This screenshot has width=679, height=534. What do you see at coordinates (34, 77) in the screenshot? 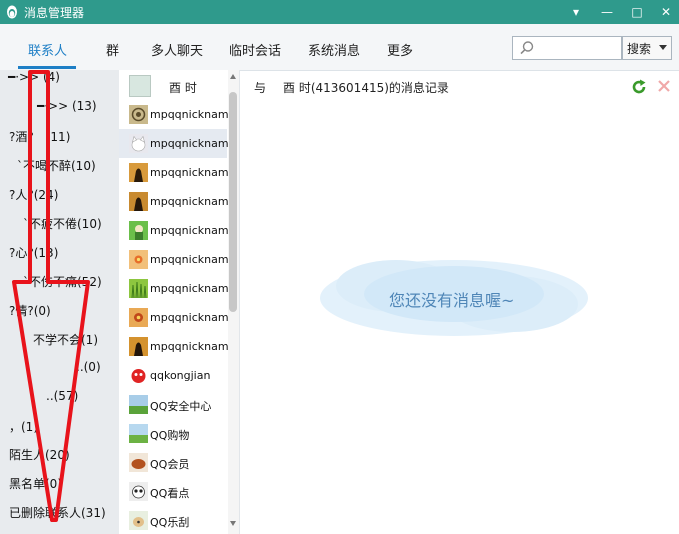
I see `group-item: ━·>> (4)` at bounding box center [34, 77].